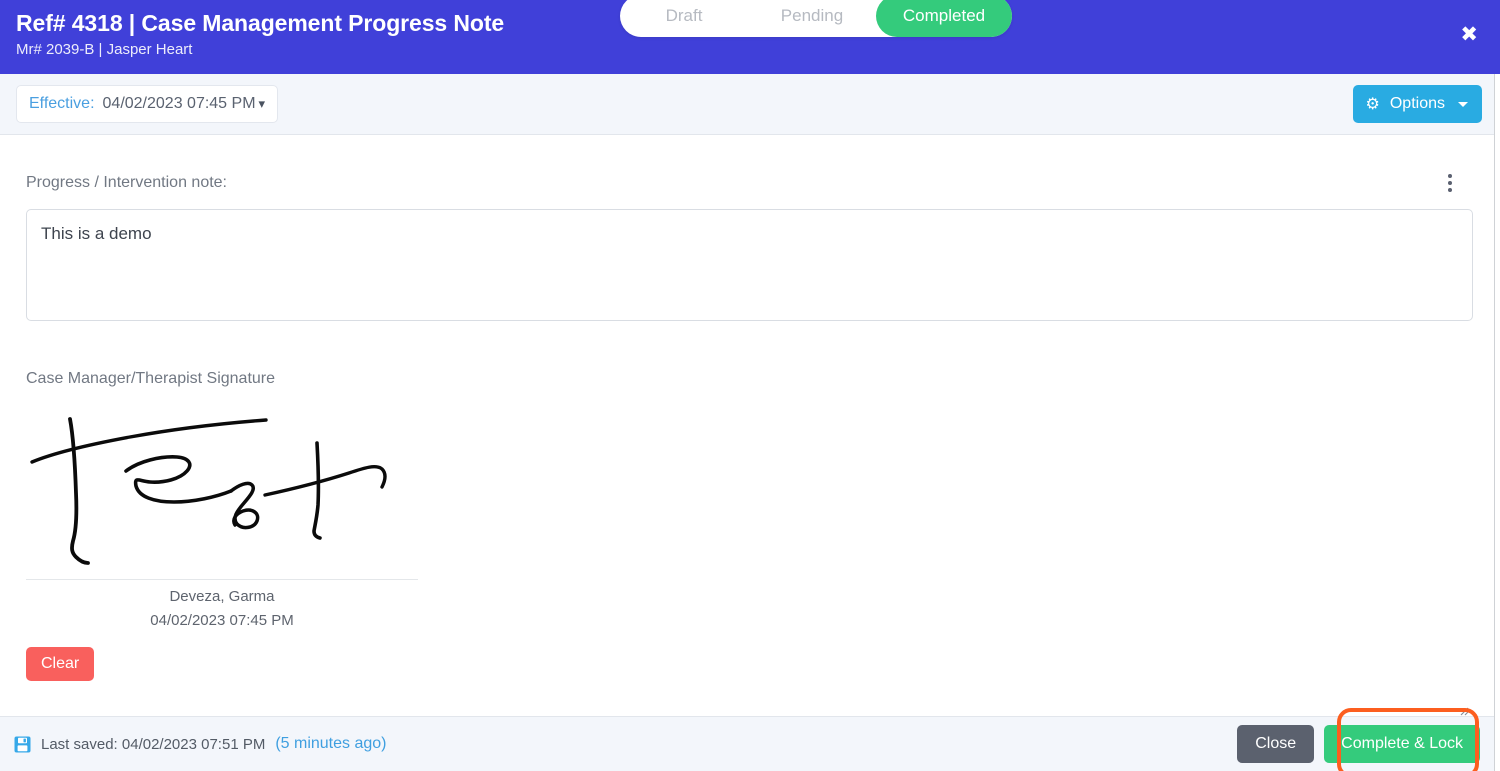 This screenshot has height=771, width=1500. I want to click on options-button: ⚙ Options, so click(1417, 104).